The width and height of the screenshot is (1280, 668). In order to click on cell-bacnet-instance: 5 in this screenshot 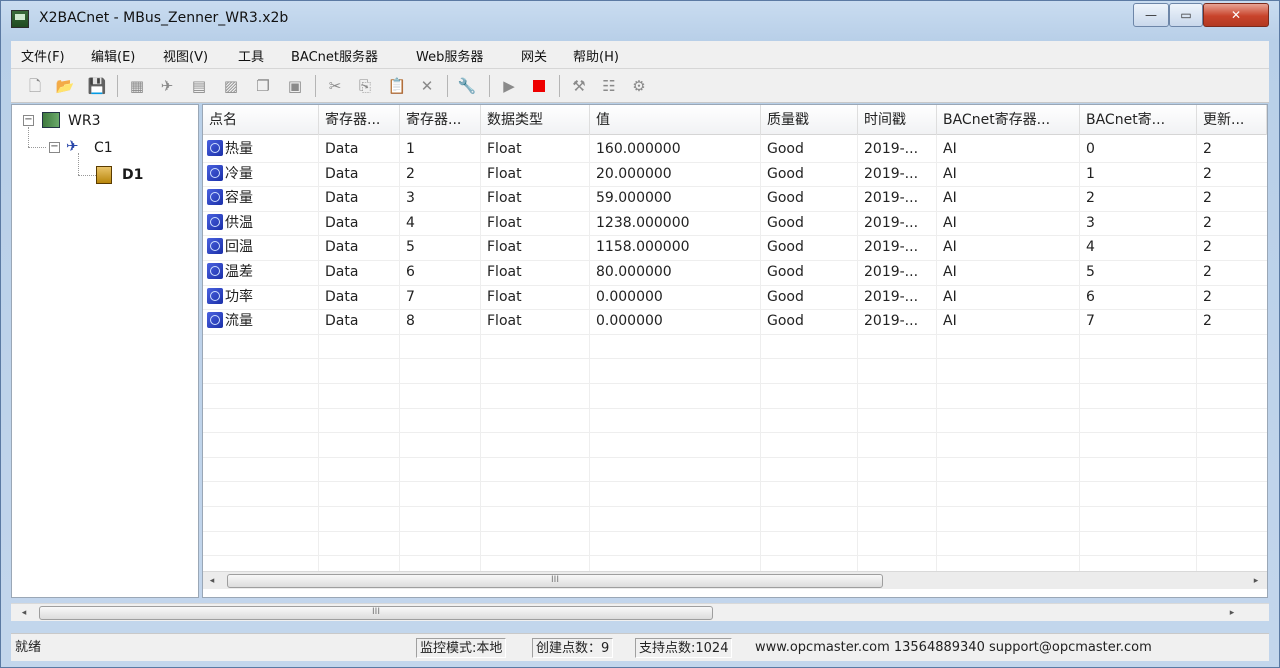, I will do `click(1090, 272)`.